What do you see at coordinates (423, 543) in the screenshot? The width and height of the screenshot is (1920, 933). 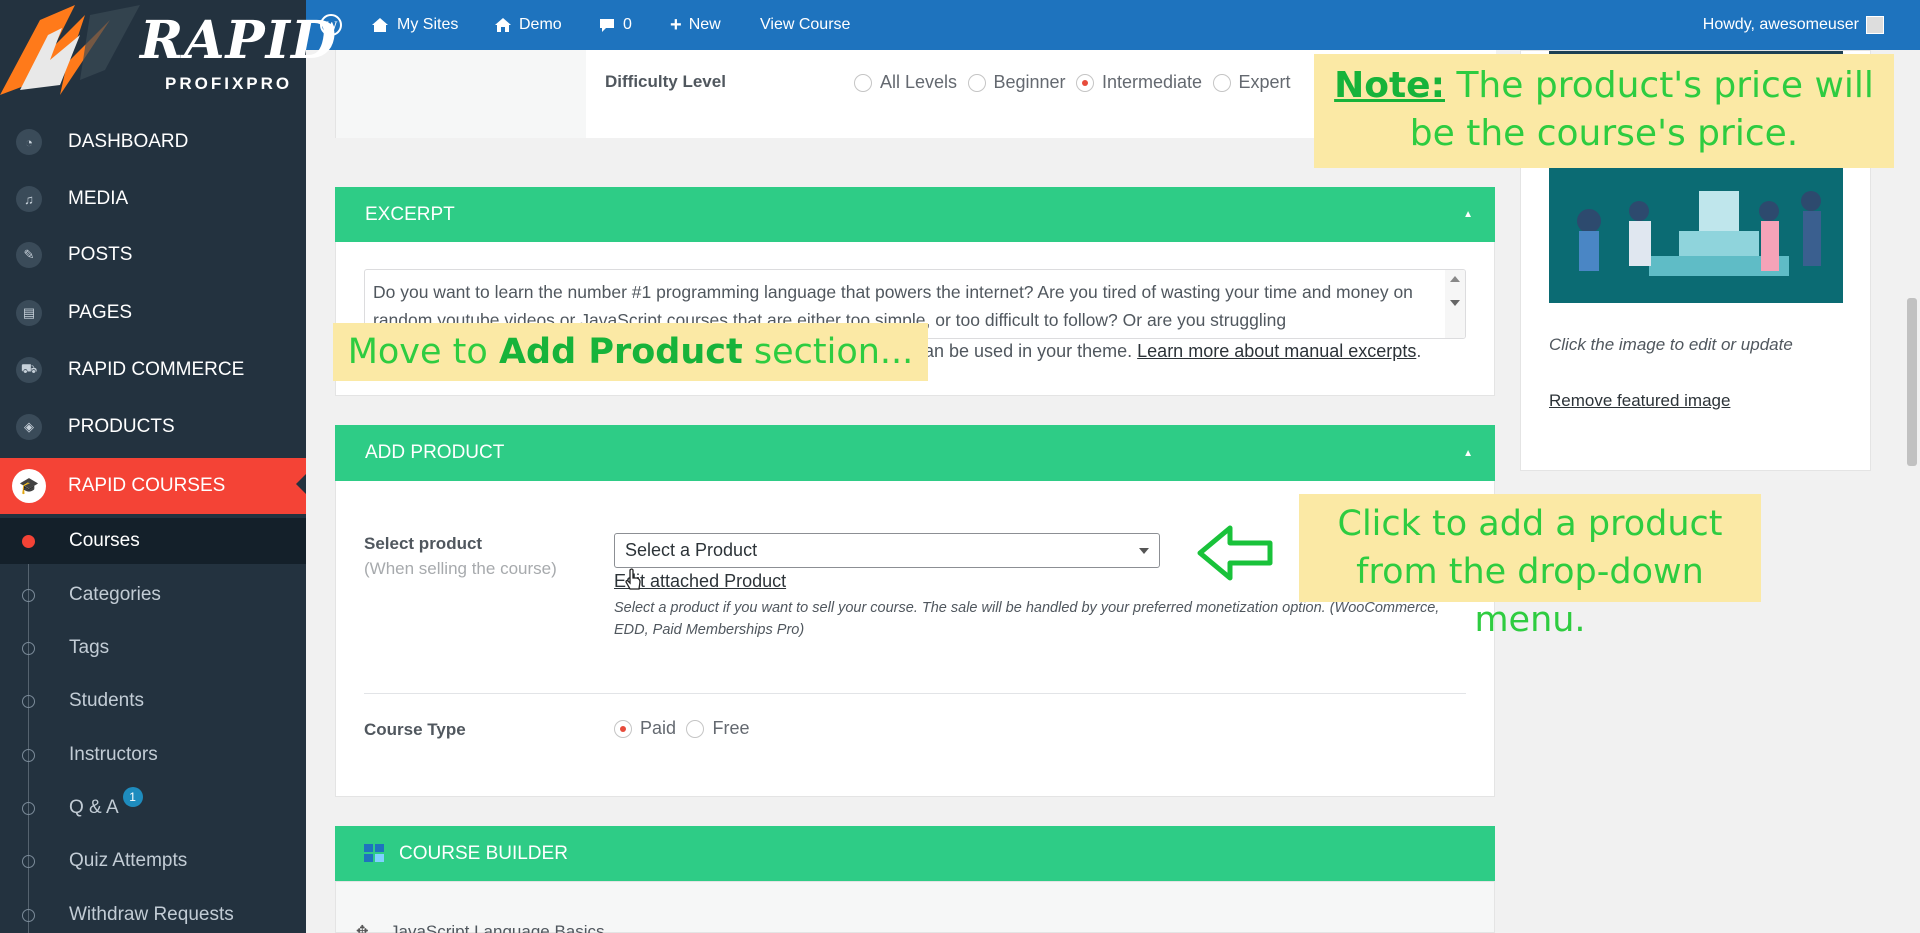 I see `select-product-label: Select product` at bounding box center [423, 543].